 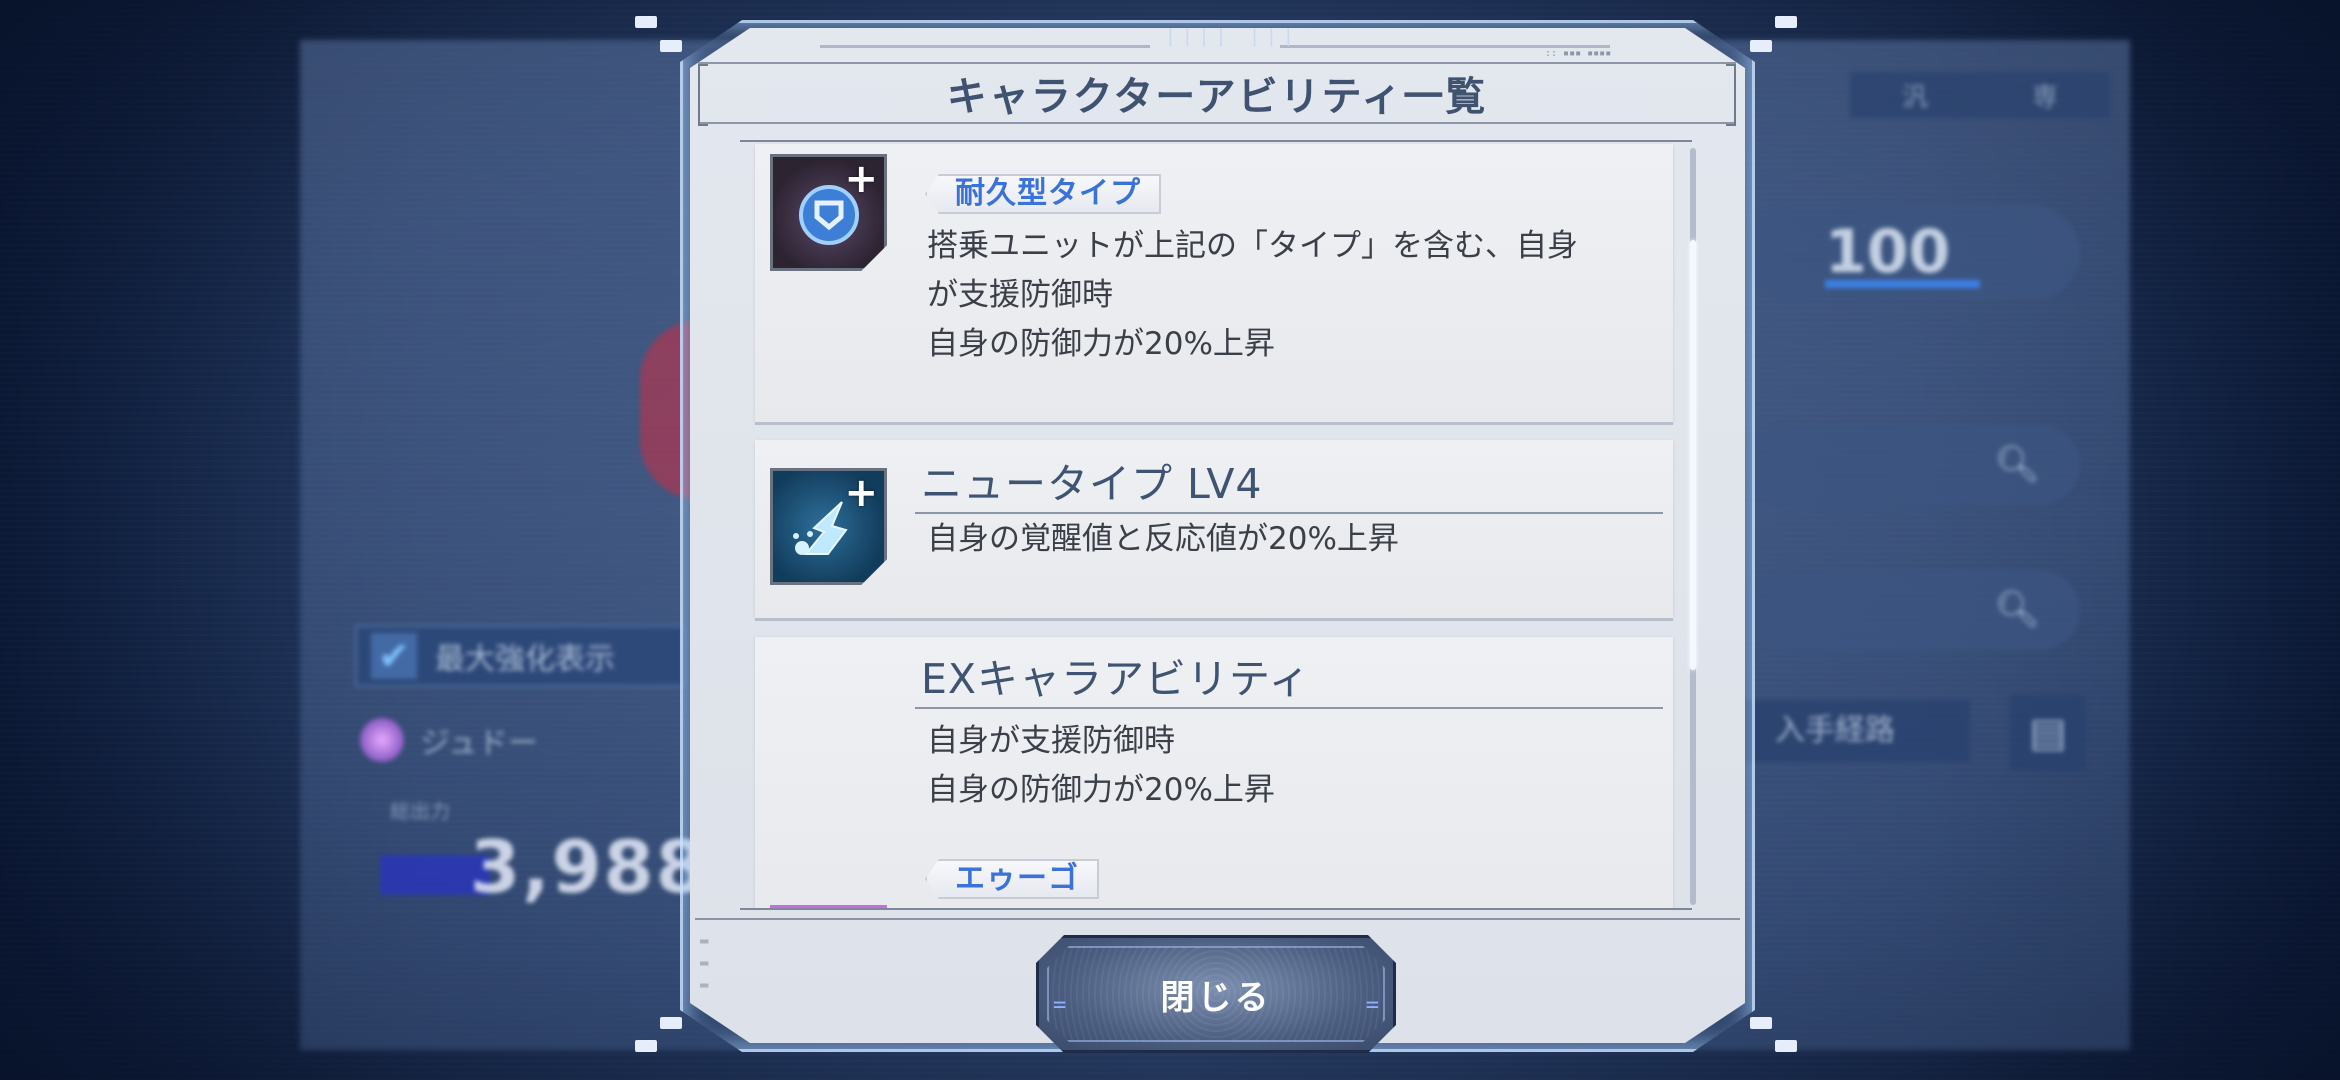 What do you see at coordinates (828, 906) in the screenshot?
I see `faction-icon` at bounding box center [828, 906].